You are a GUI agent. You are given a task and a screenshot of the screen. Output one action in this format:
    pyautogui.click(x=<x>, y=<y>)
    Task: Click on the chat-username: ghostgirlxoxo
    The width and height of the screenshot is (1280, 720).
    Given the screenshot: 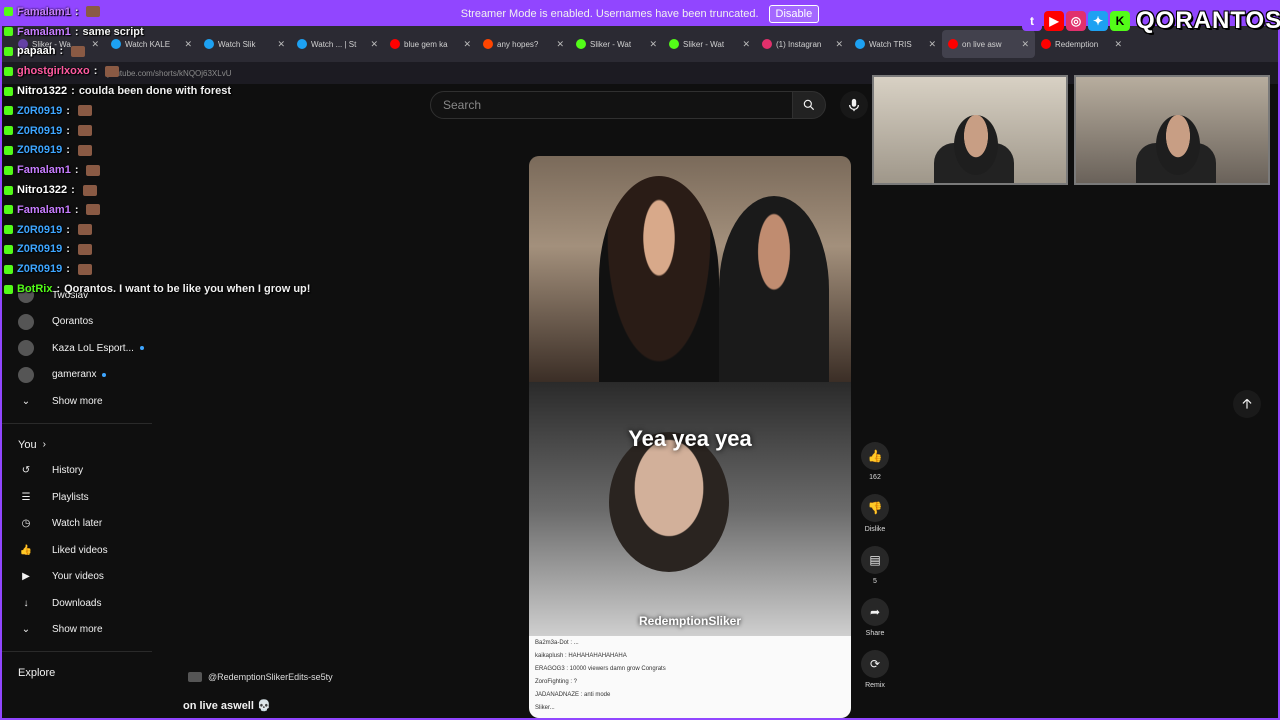 What is the action you would take?
    pyautogui.click(x=53, y=71)
    